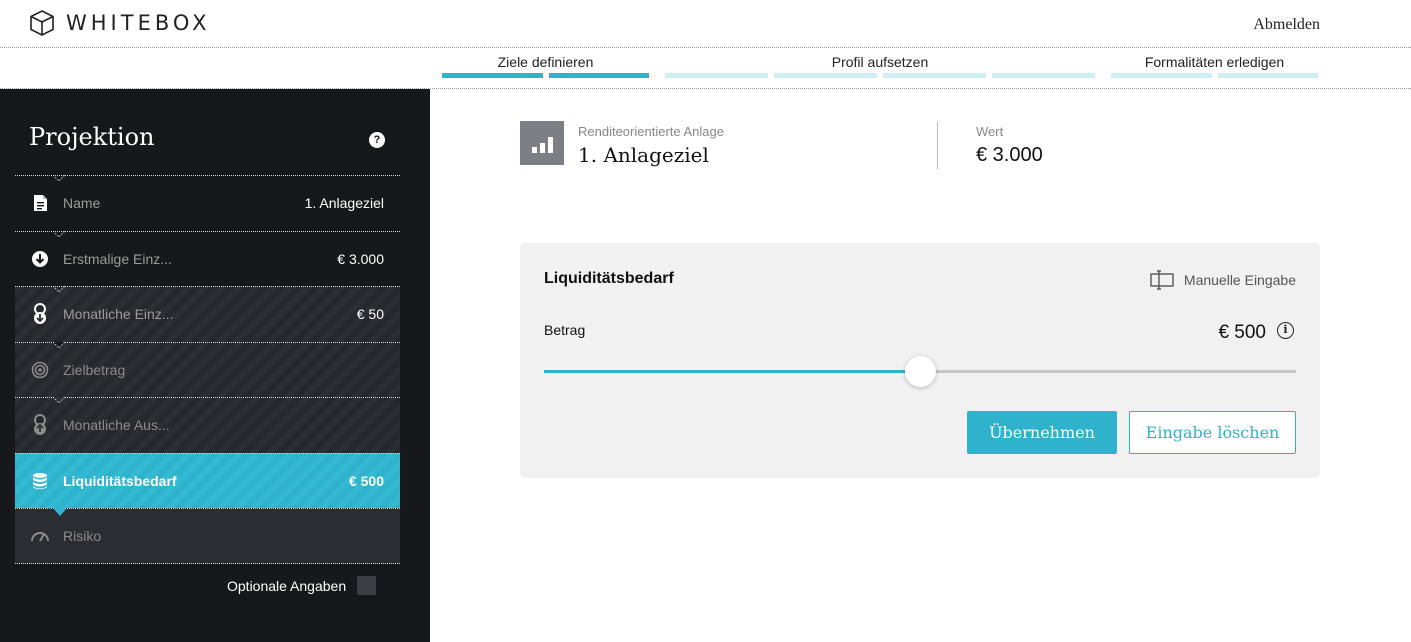 Image resolution: width=1411 pixels, height=642 pixels. What do you see at coordinates (42, 23) in the screenshot?
I see `cube-logo-icon` at bounding box center [42, 23].